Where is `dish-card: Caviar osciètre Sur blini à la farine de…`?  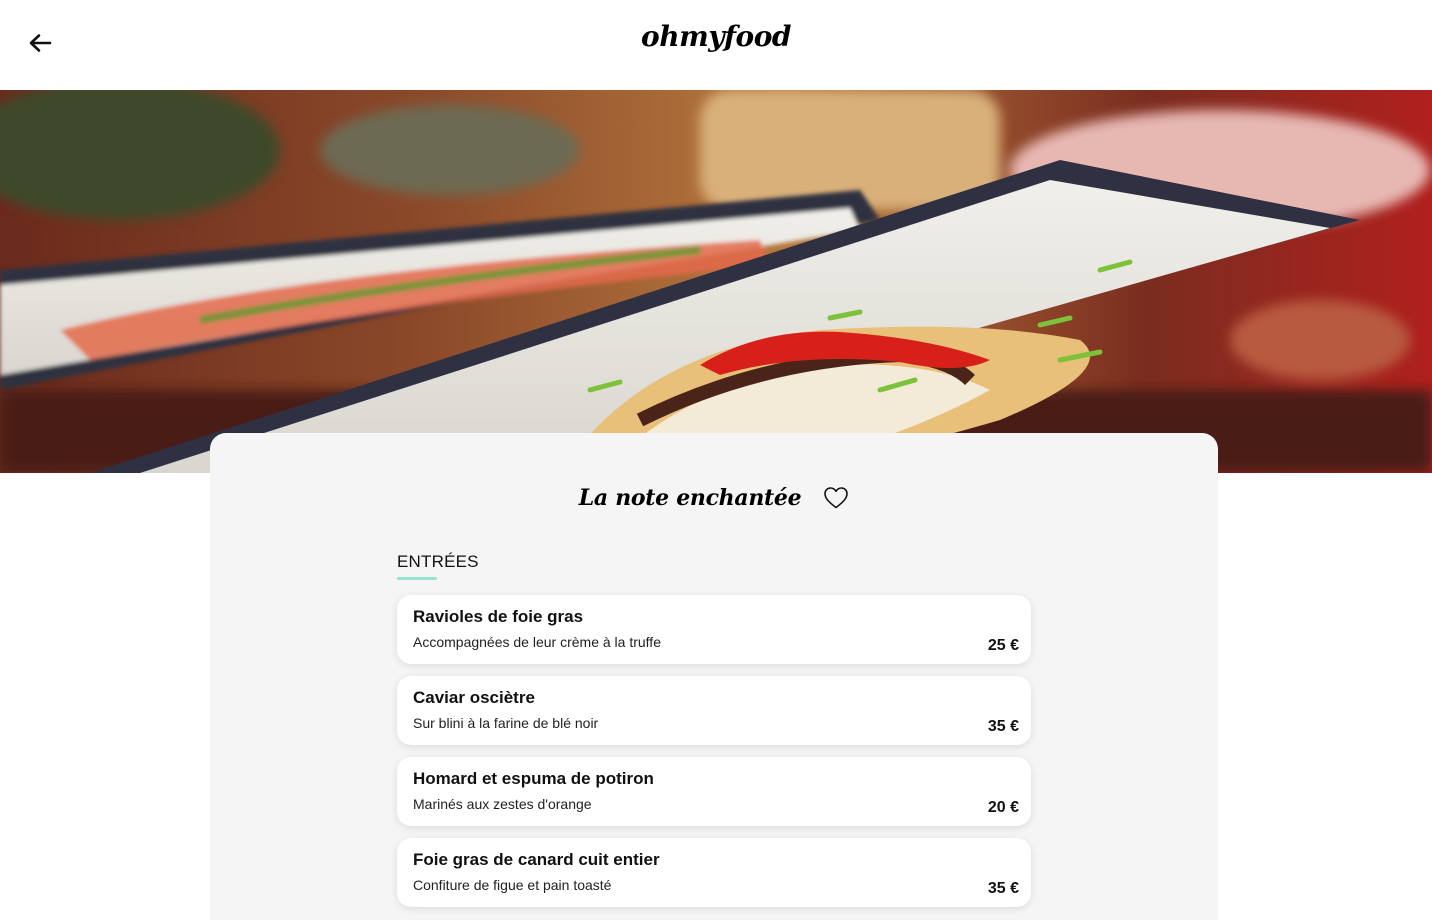 dish-card: Caviar osciètre Sur blini à la farine de… is located at coordinates (714, 710).